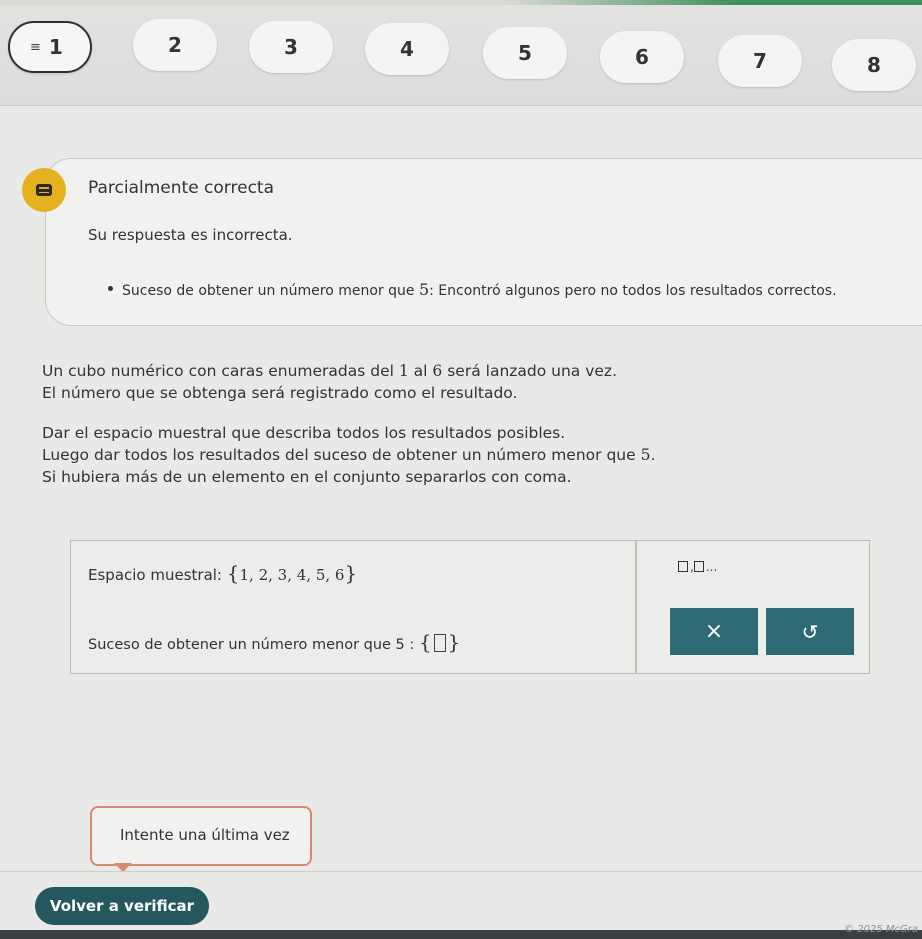  Describe the element at coordinates (420, 371) in the screenshot. I see `text-segment: al` at that location.